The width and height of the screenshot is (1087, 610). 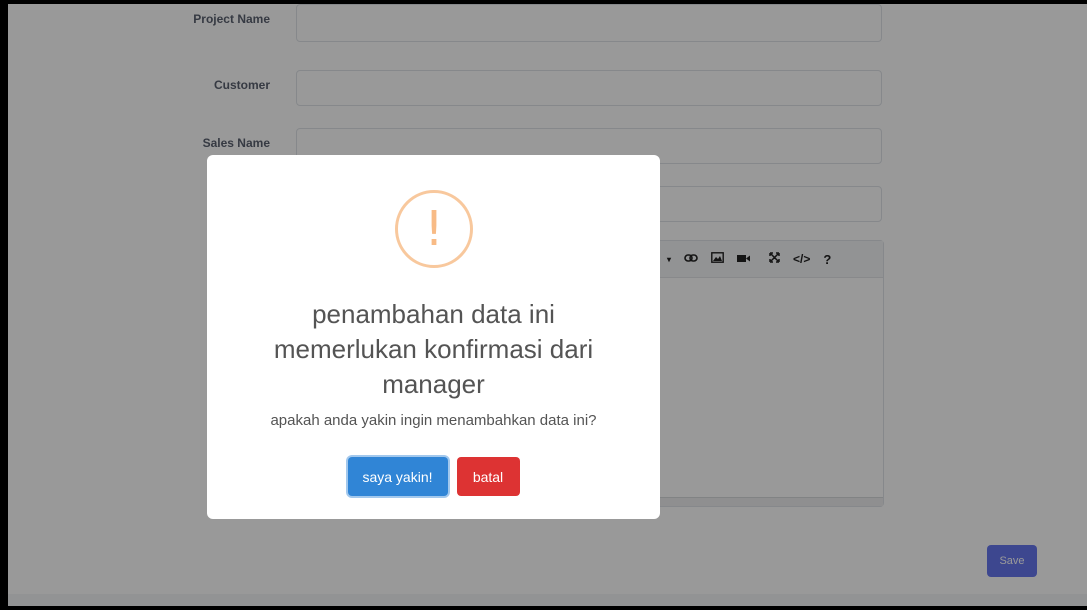 I want to click on warning-icon: !, so click(x=434, y=229).